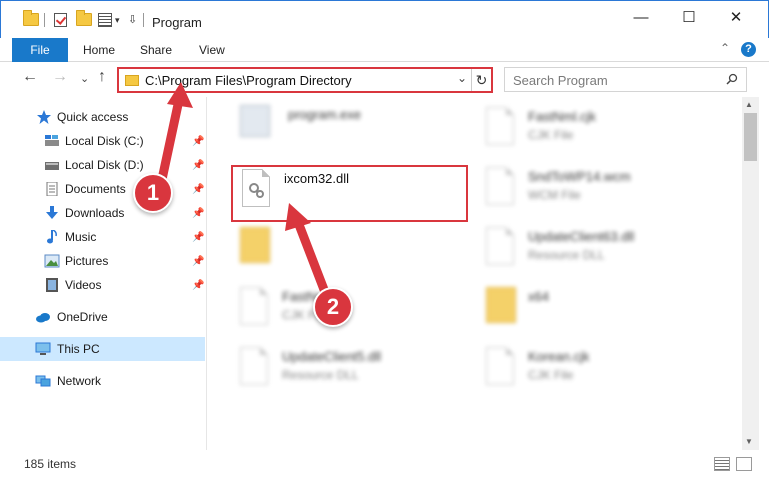 This screenshot has height=491, width=769. I want to click on callout-2: 2, so click(333, 307).